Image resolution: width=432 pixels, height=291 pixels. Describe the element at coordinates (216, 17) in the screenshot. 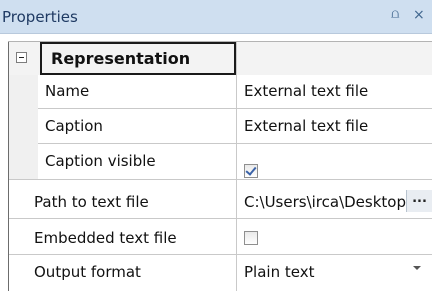

I see `properties-titlebar: Properties ⩍ ×` at that location.